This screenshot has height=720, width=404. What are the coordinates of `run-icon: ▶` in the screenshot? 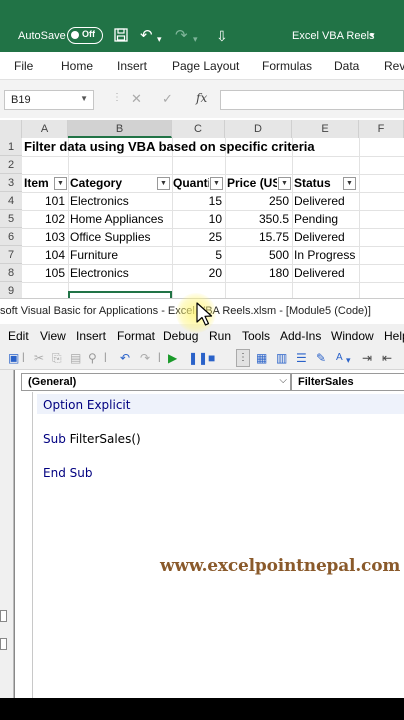 It's located at (172, 358).